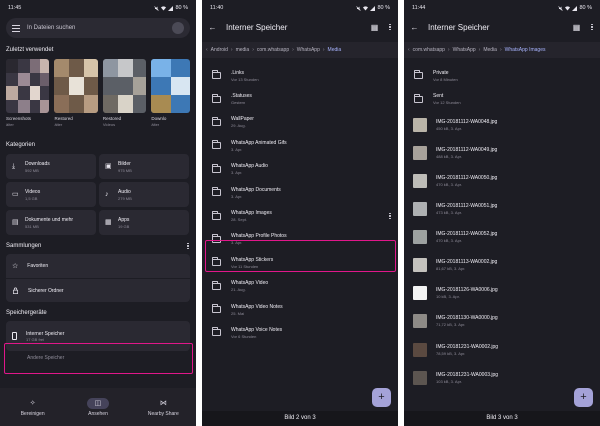 This screenshot has width=600, height=426. Describe the element at coordinates (502, 27) in the screenshot. I see `app-bar: ← Interner Speicher ▦` at that location.